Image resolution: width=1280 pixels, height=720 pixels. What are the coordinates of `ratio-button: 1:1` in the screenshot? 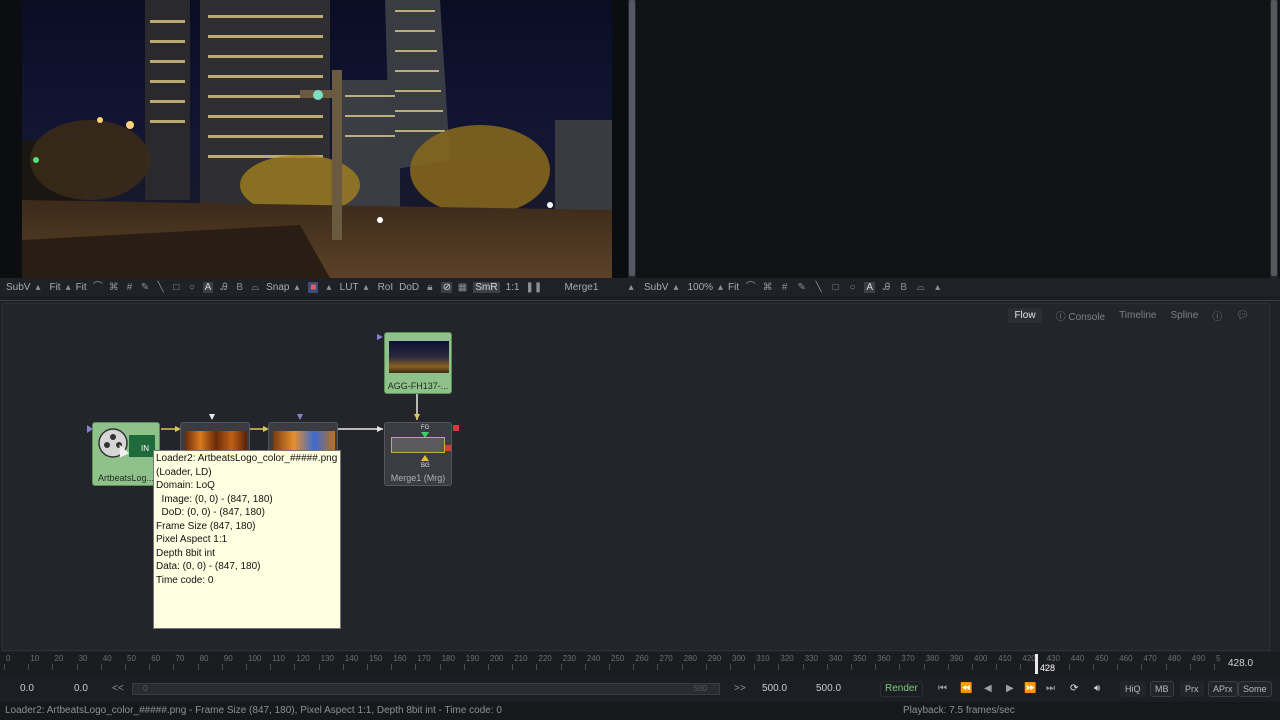 It's located at (513, 287).